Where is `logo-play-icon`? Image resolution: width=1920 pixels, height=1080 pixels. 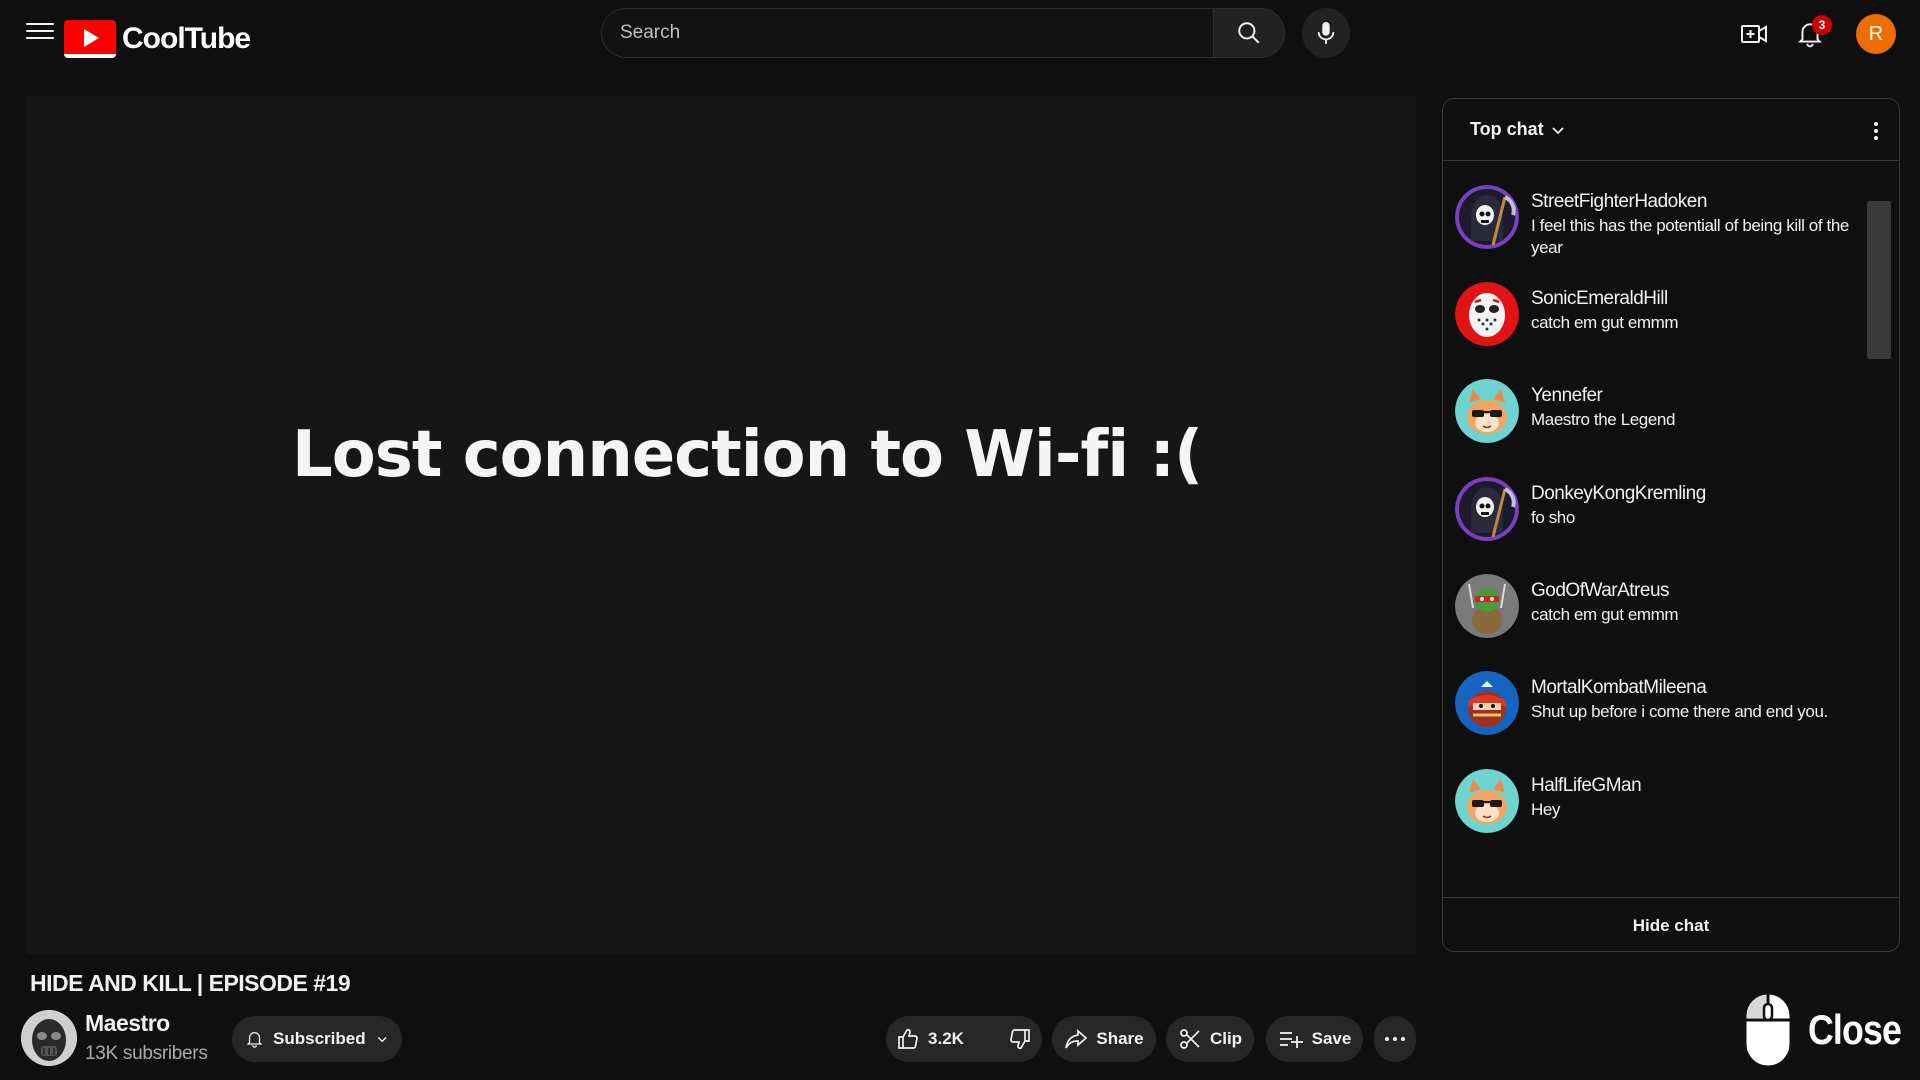
logo-play-icon is located at coordinates (90, 39).